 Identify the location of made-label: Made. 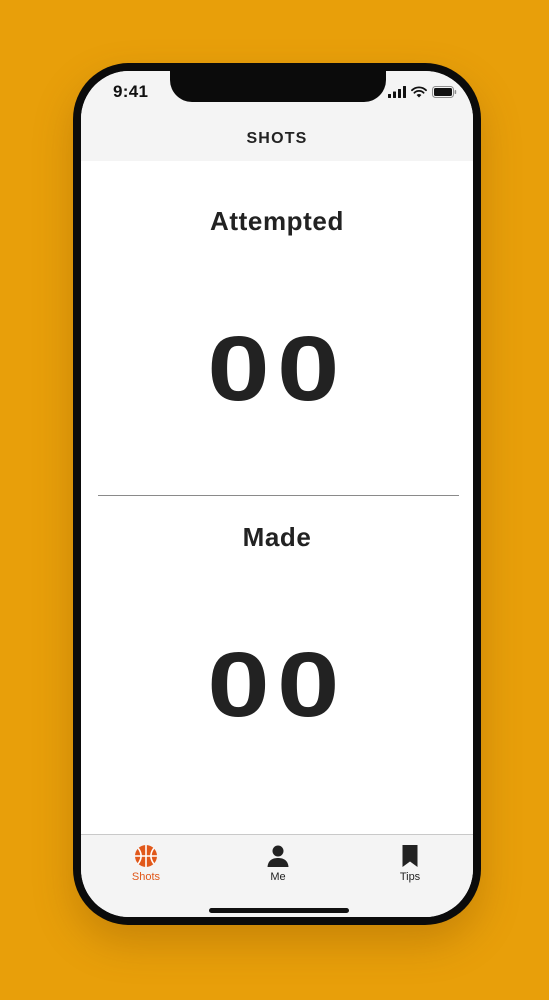
(277, 537).